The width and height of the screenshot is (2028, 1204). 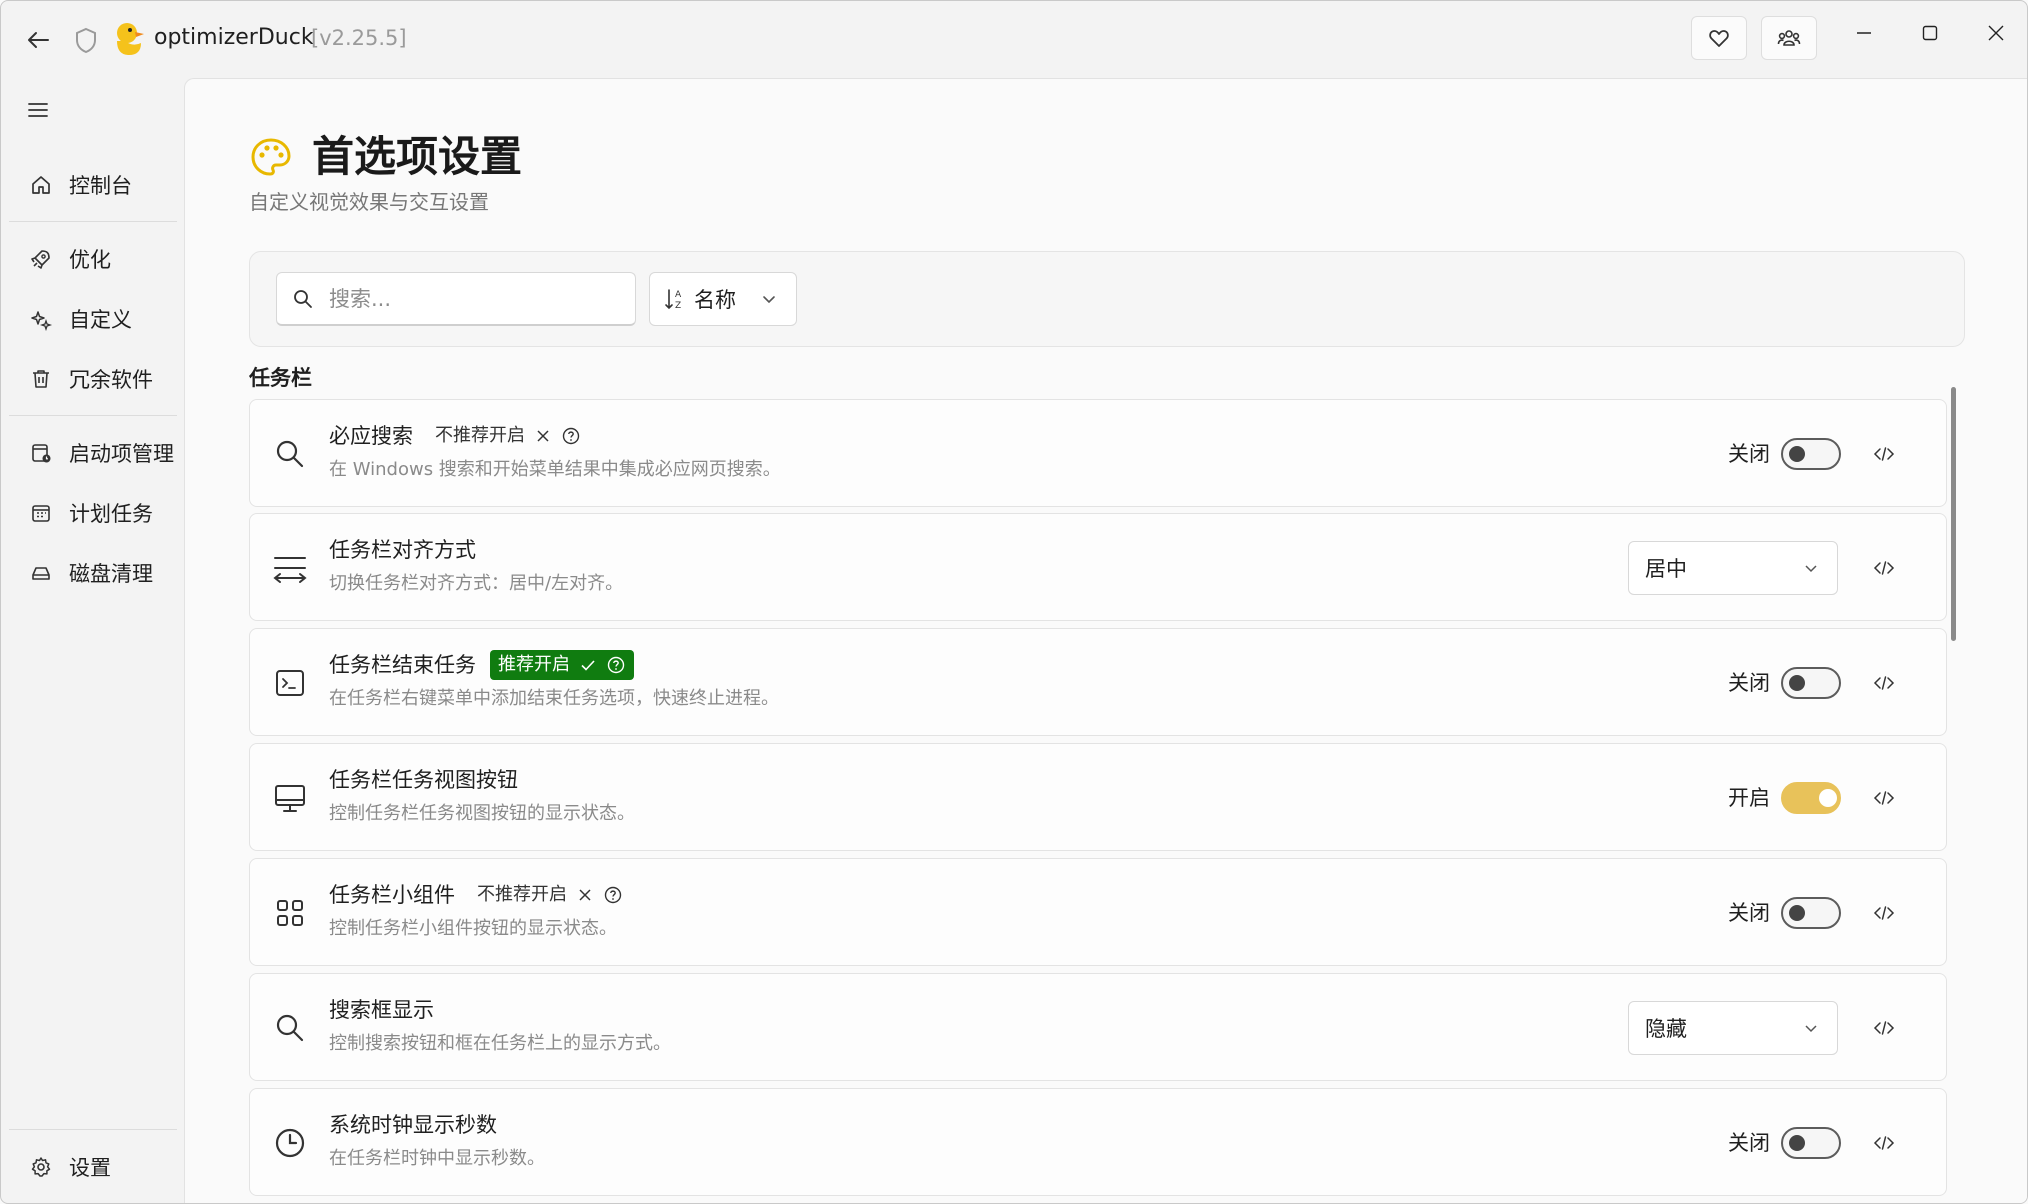 I want to click on calendar-icon, so click(x=41, y=513).